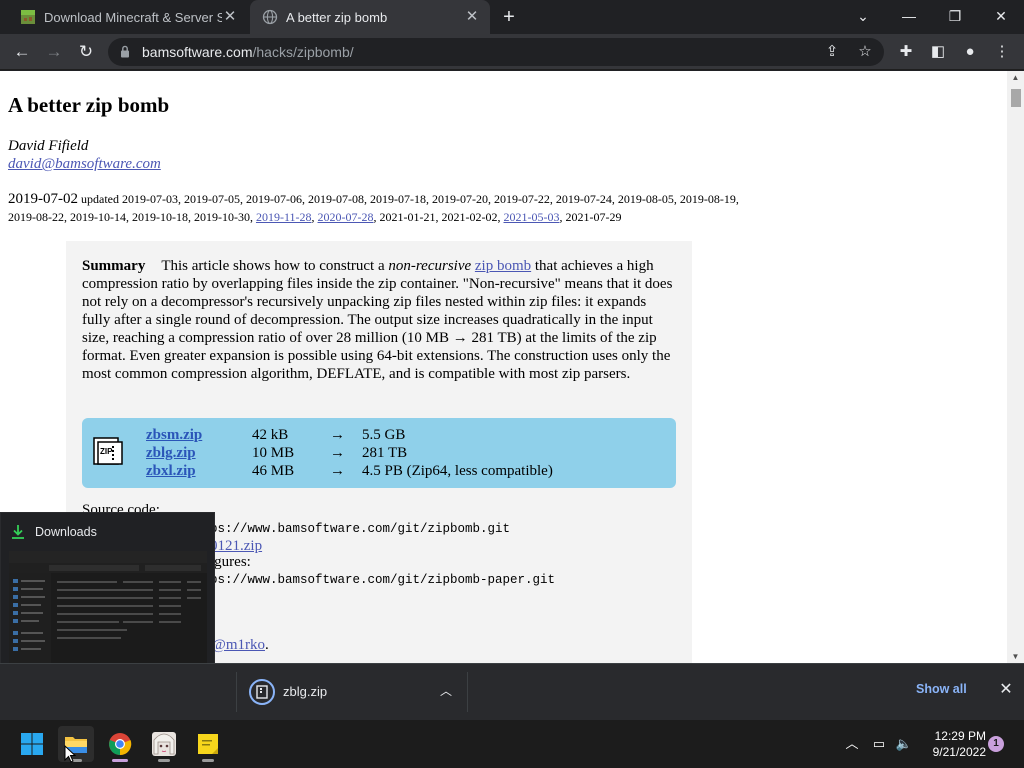 The width and height of the screenshot is (1024, 768). Describe the element at coordinates (960, 736) in the screenshot. I see `clock-time: 12:29 PM` at that location.